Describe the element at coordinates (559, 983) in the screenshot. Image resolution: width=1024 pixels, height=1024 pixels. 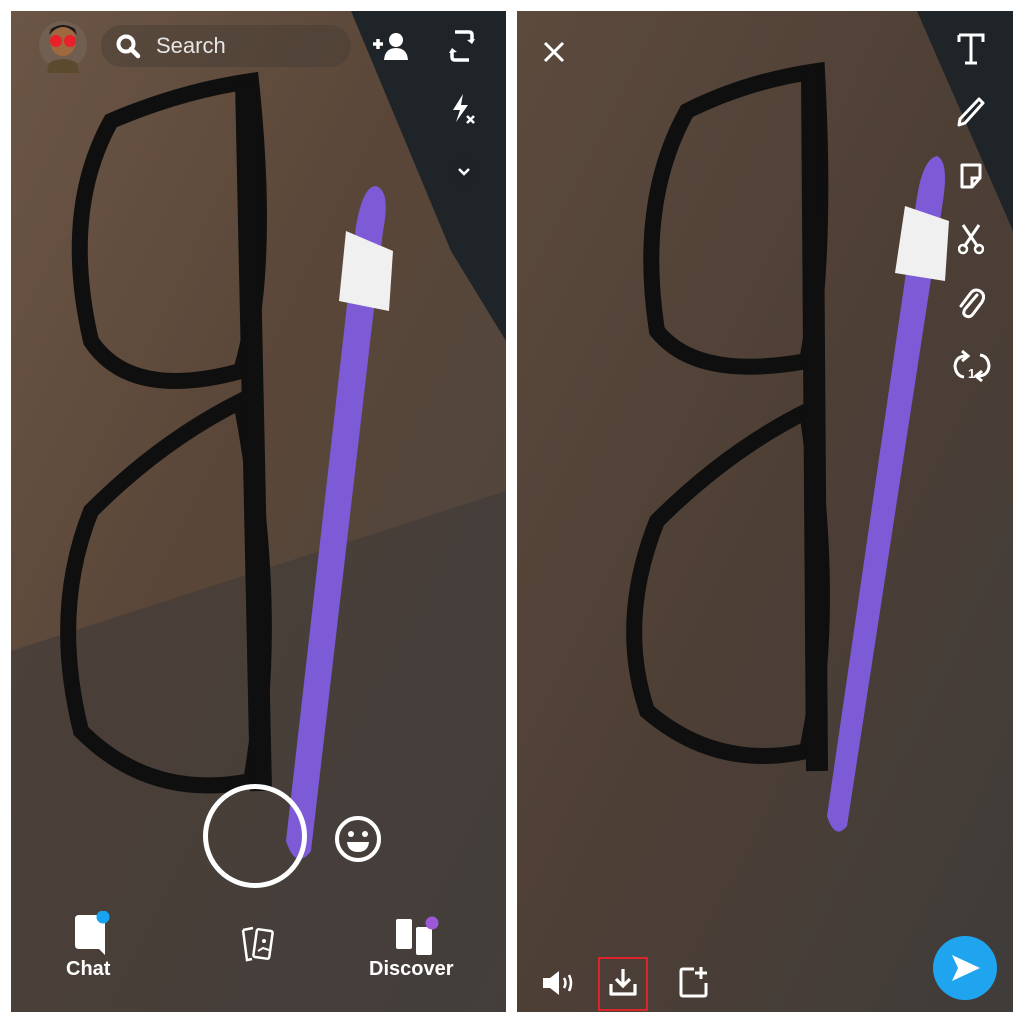
I see `sound-icon` at that location.